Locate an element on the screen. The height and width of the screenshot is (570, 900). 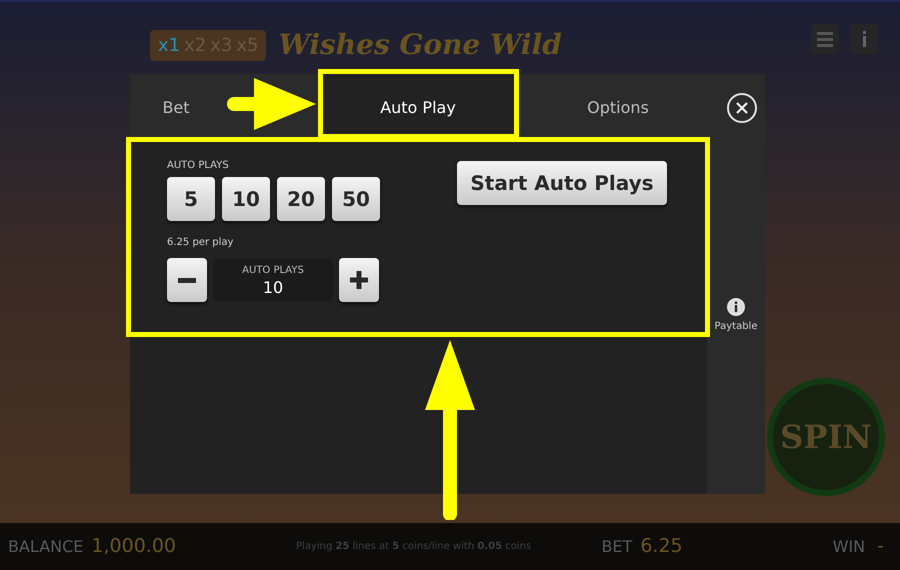
win-label: WIN is located at coordinates (849, 547).